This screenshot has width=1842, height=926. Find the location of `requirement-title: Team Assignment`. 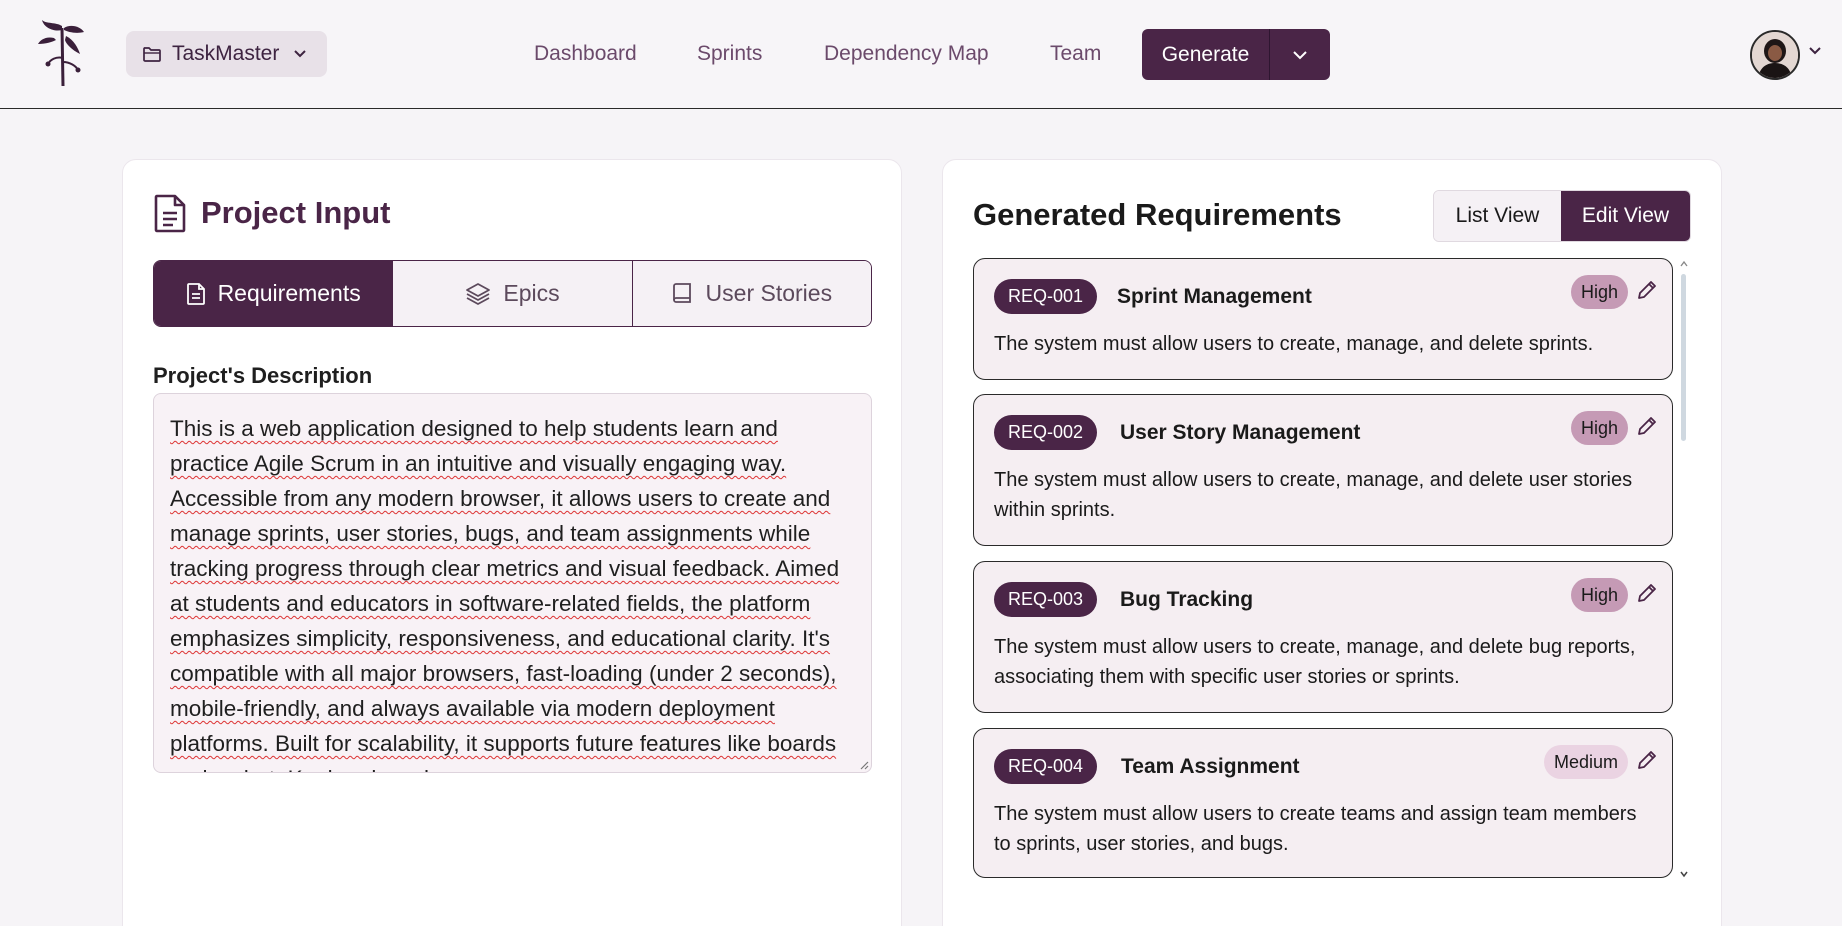

requirement-title: Team Assignment is located at coordinates (1210, 766).